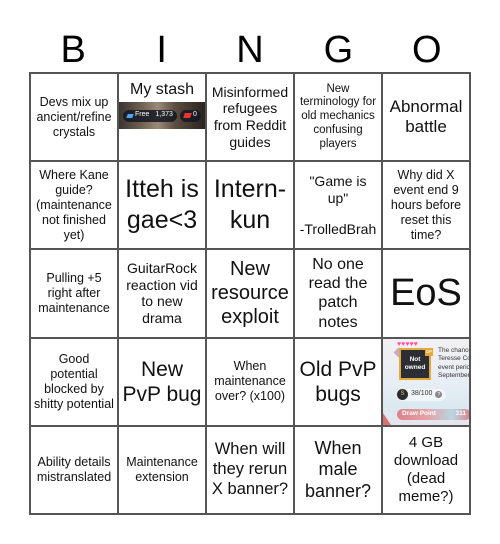  I want to click on bingo-cell-r4c2: New PvP bug, so click(162, 381).